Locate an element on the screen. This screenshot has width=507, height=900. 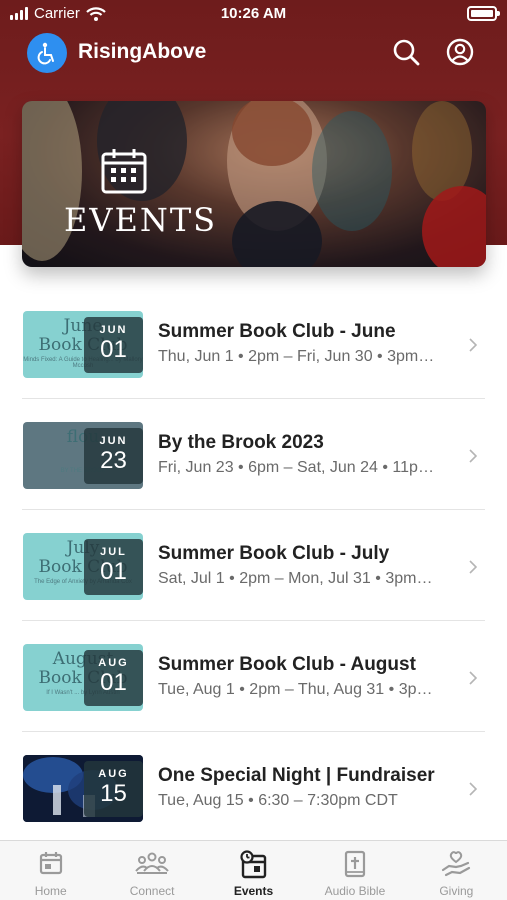
profile-icon is located at coordinates (460, 52).